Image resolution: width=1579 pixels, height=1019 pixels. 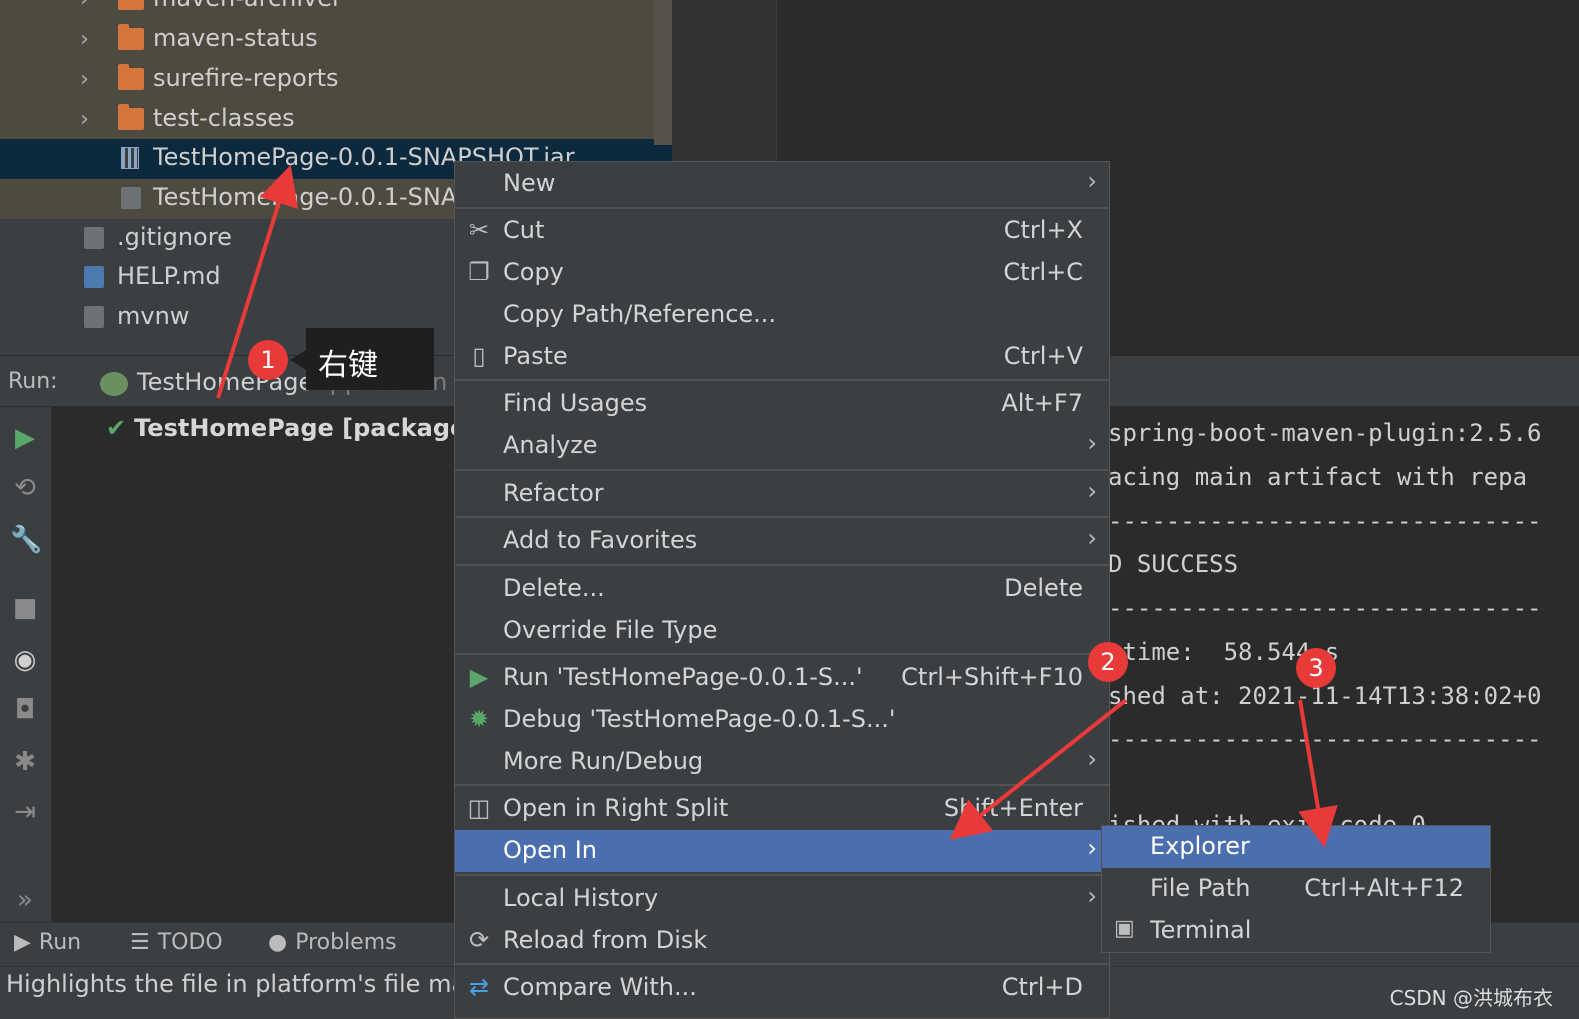 I want to click on menu-label: Find Usages, so click(x=575, y=403).